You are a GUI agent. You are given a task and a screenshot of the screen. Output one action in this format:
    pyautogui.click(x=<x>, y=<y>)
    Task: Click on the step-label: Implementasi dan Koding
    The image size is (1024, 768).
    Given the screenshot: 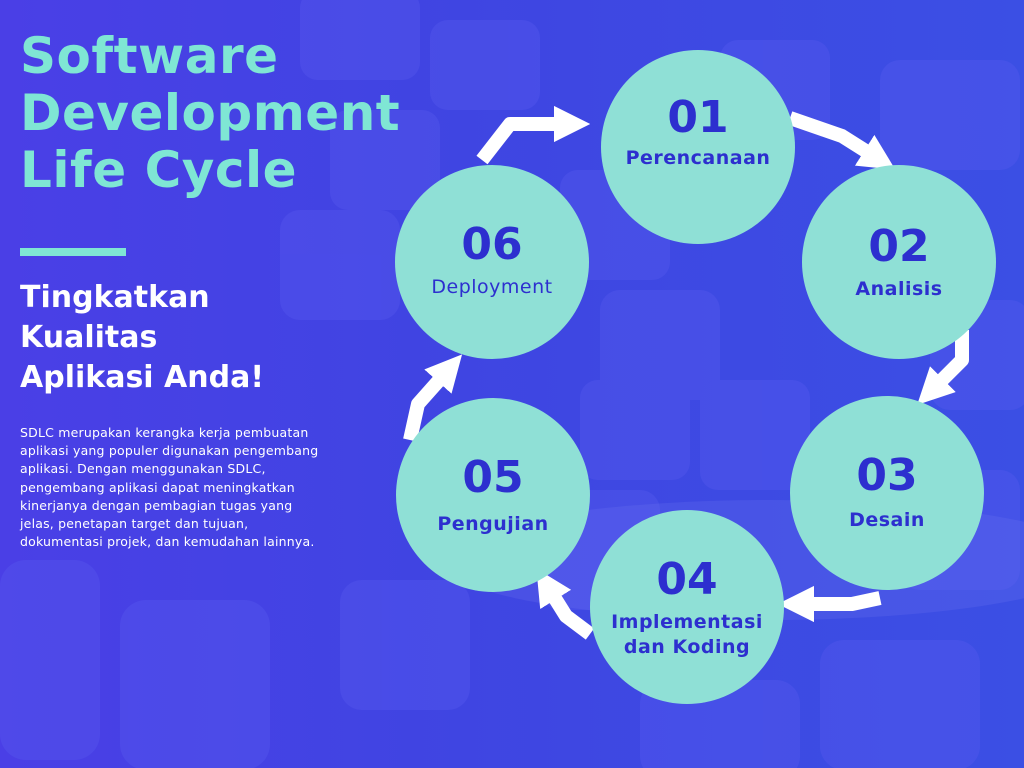 What is the action you would take?
    pyautogui.click(x=687, y=634)
    